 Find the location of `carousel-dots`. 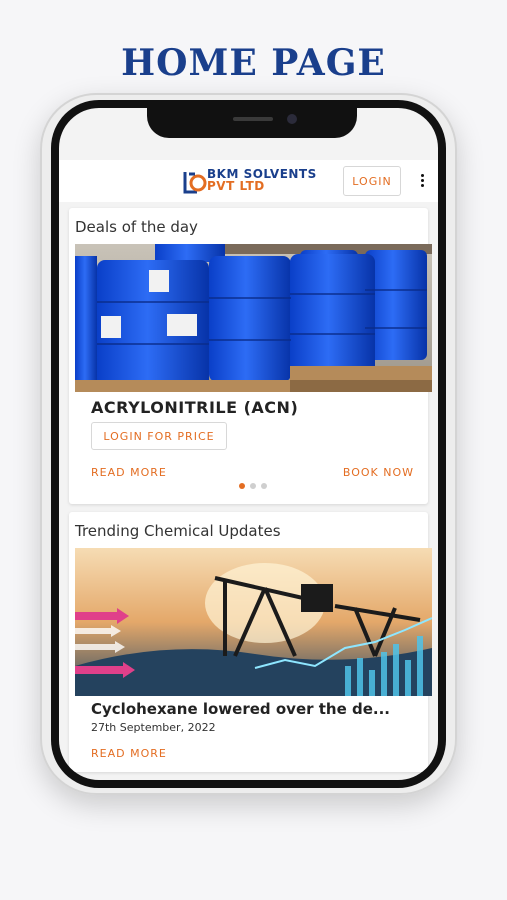

carousel-dots is located at coordinates (255, 483).